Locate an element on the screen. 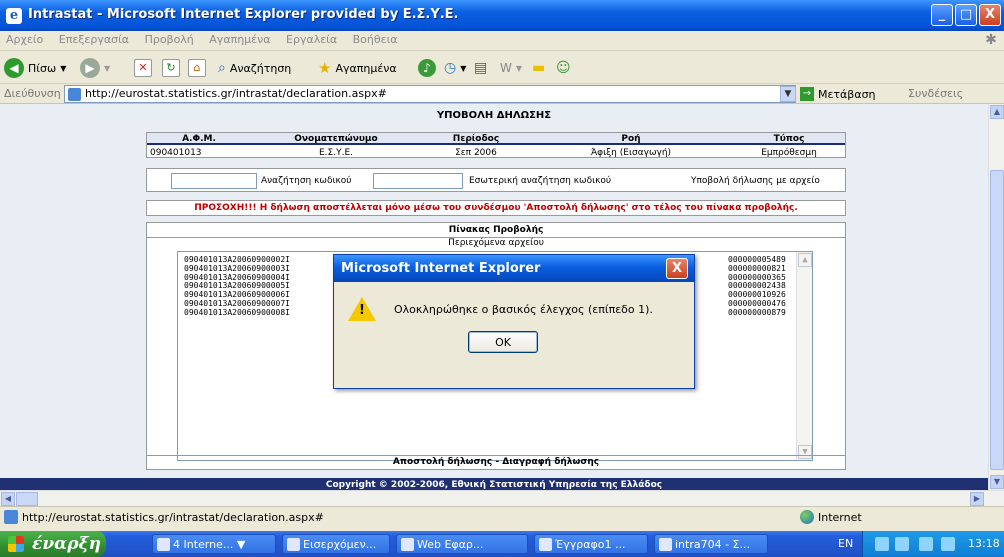 This screenshot has height=557, width=1004. refresh-button: ↻ is located at coordinates (171, 68).